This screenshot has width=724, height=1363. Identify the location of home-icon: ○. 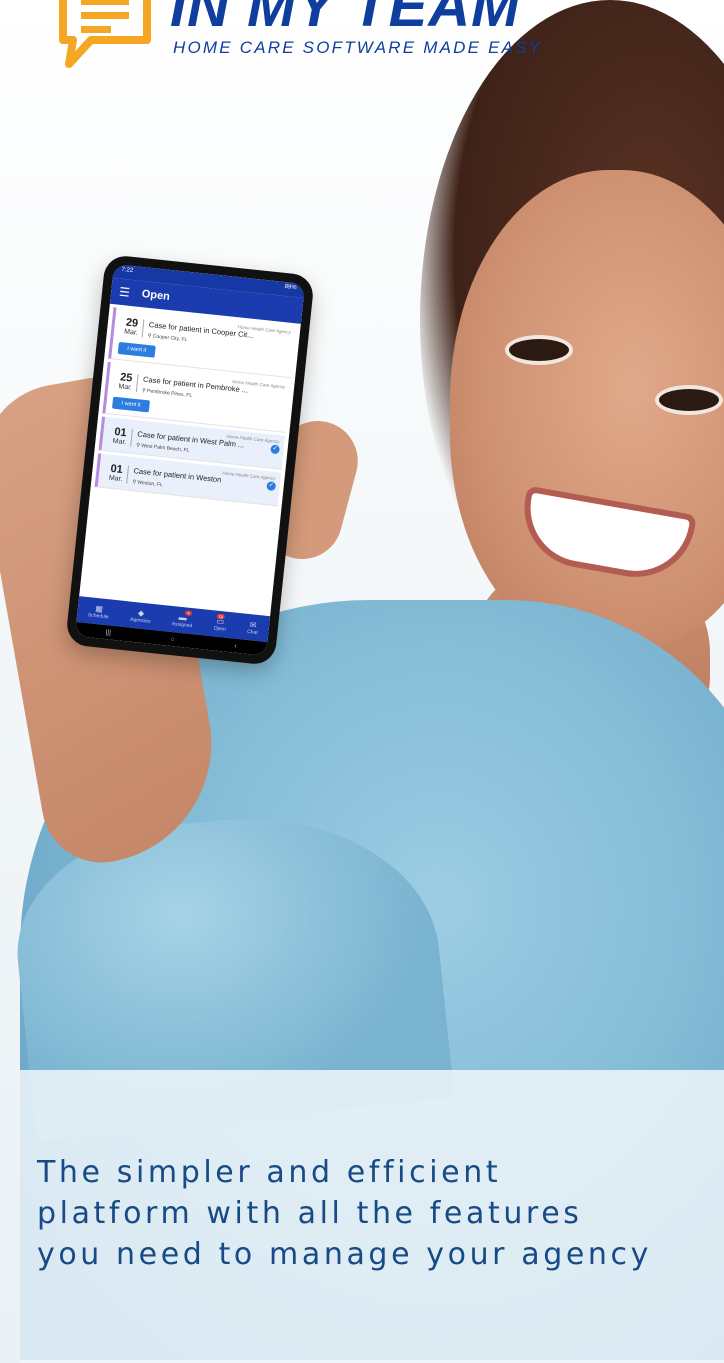
(172, 638).